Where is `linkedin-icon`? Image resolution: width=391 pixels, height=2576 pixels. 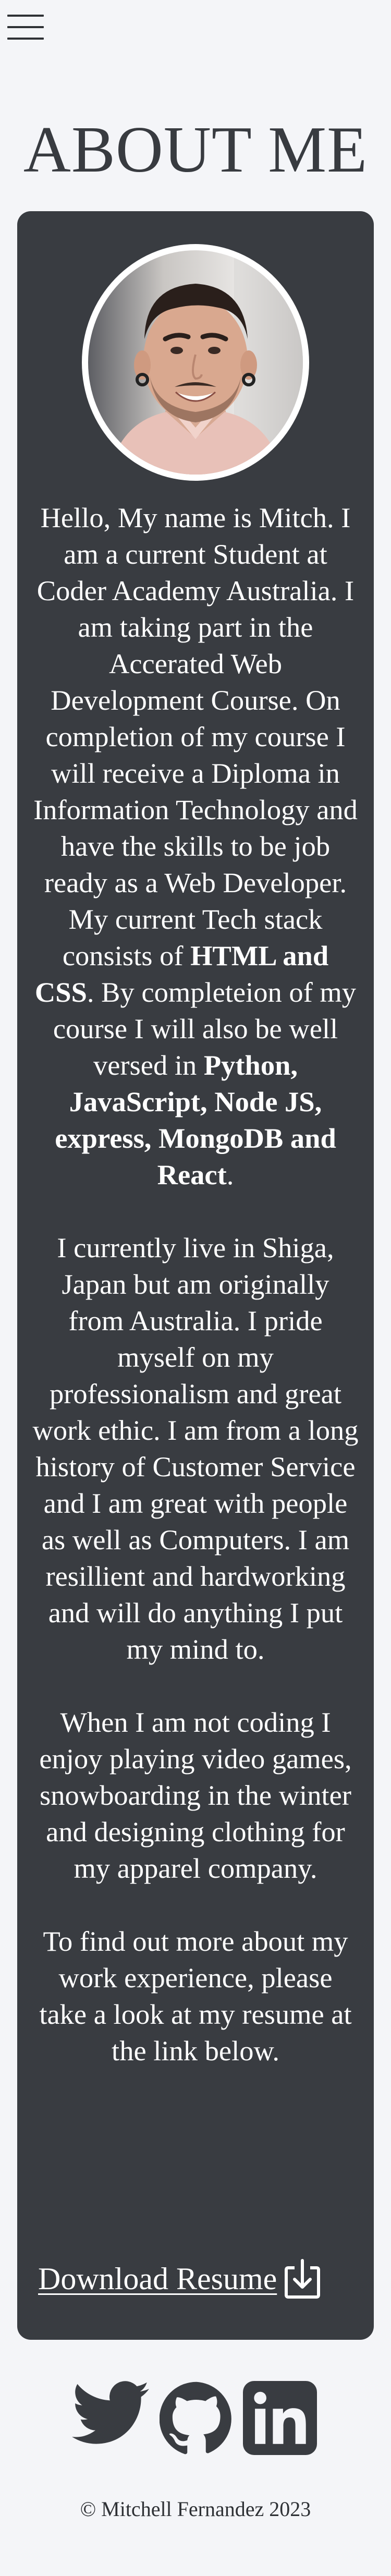
linkedin-icon is located at coordinates (280, 2418).